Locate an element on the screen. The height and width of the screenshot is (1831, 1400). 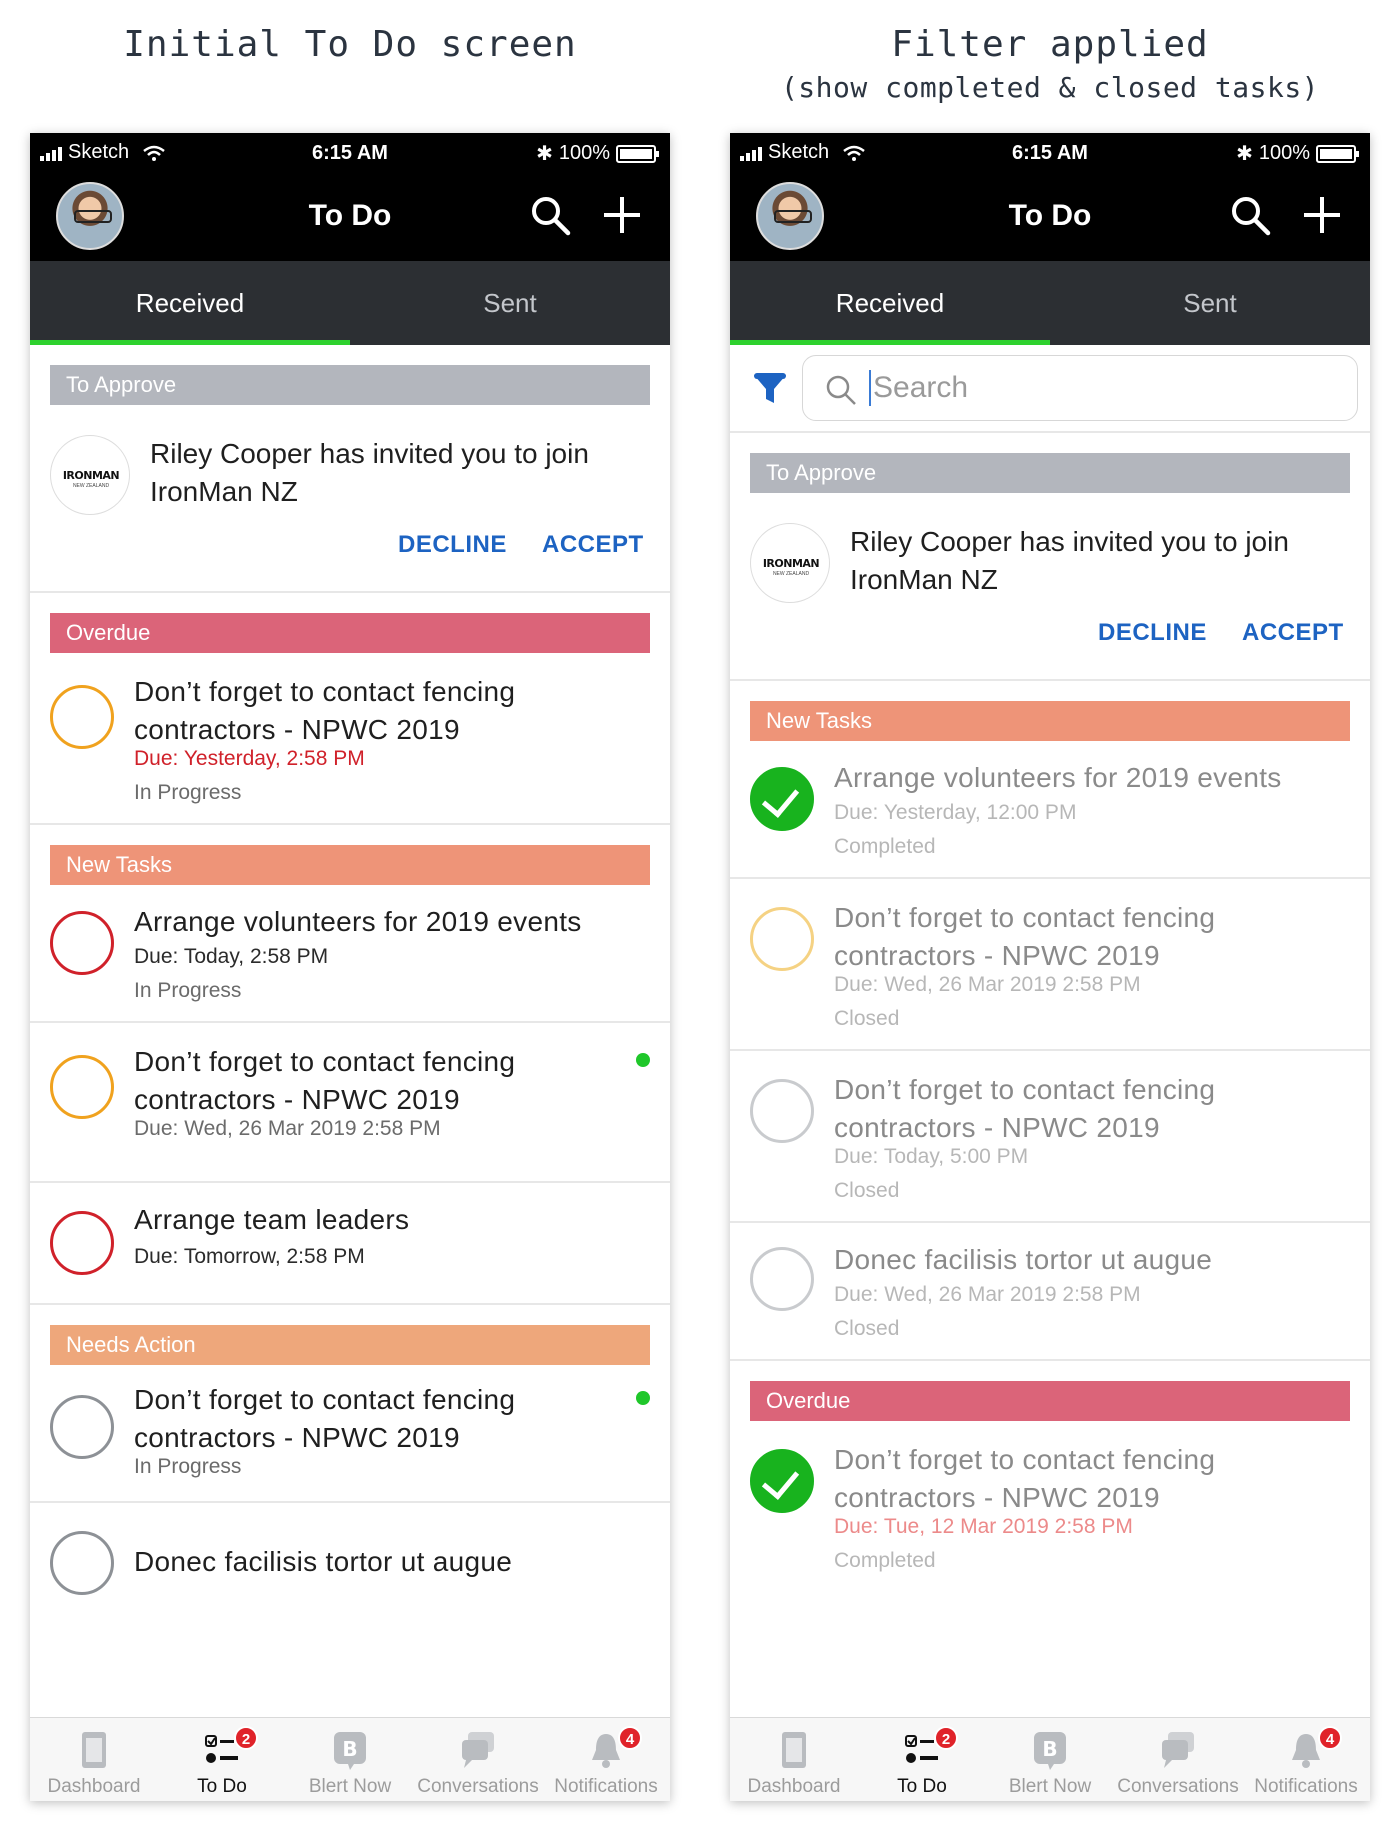
task-title: Donec facilisis tortor ut augue is located at coordinates (1023, 1259).